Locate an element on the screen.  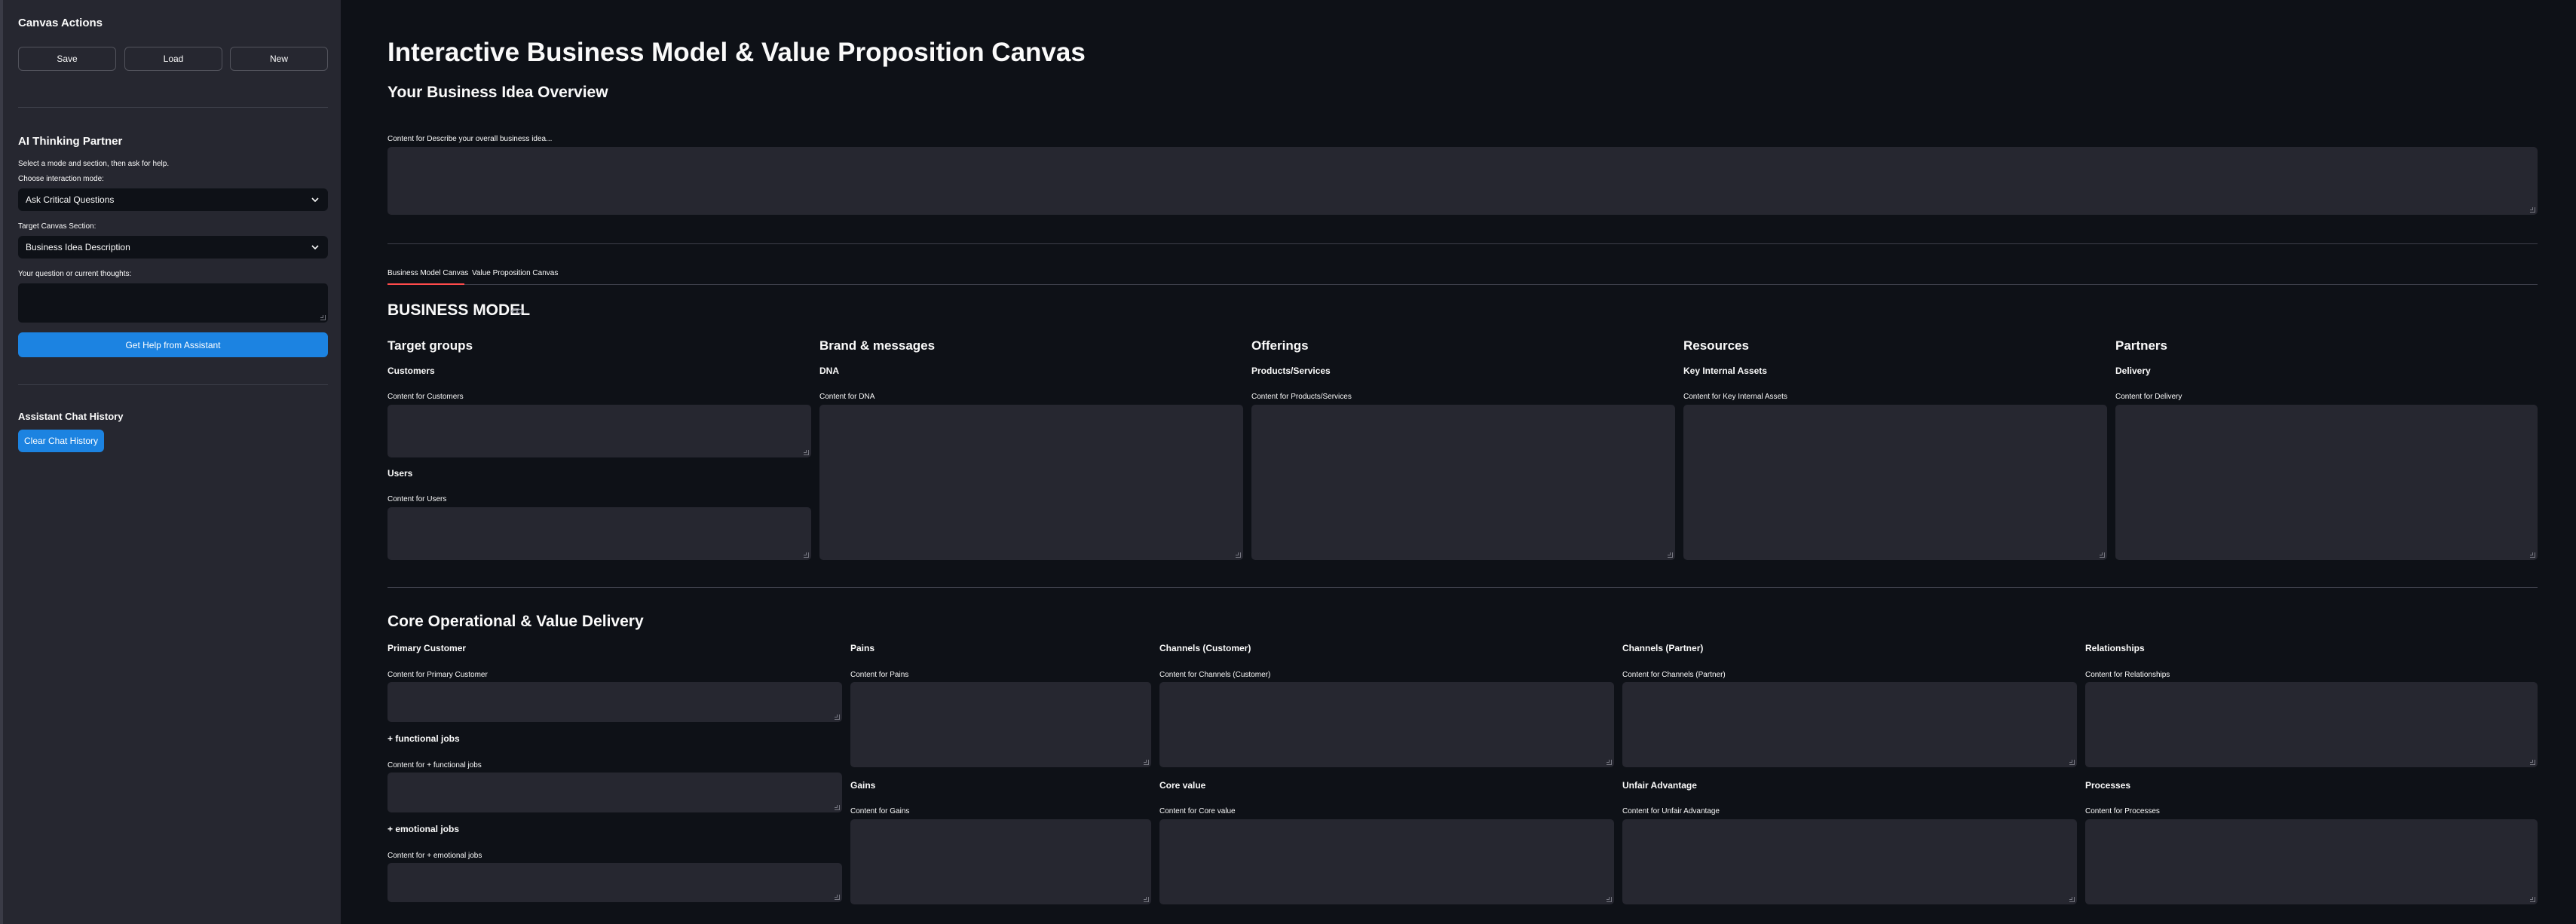
unfair-advantage-label: Content for Unfair Advantage is located at coordinates (1671, 811).